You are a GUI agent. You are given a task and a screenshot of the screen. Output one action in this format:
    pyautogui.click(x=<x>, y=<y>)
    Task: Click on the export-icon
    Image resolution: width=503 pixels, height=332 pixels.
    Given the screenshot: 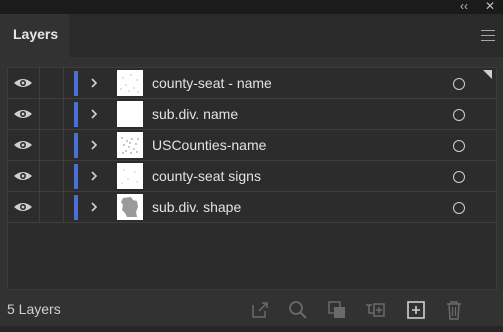 What is the action you would take?
    pyautogui.click(x=260, y=310)
    